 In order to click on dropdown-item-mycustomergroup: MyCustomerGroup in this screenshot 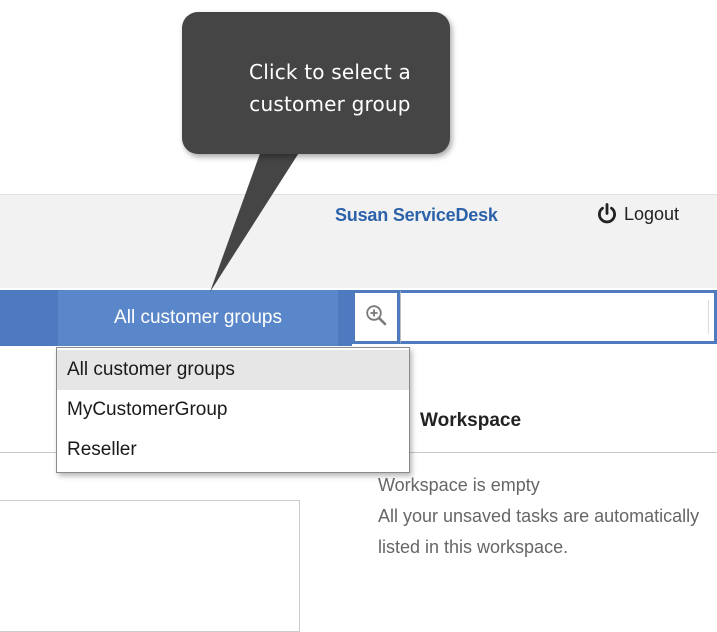, I will do `click(233, 410)`.